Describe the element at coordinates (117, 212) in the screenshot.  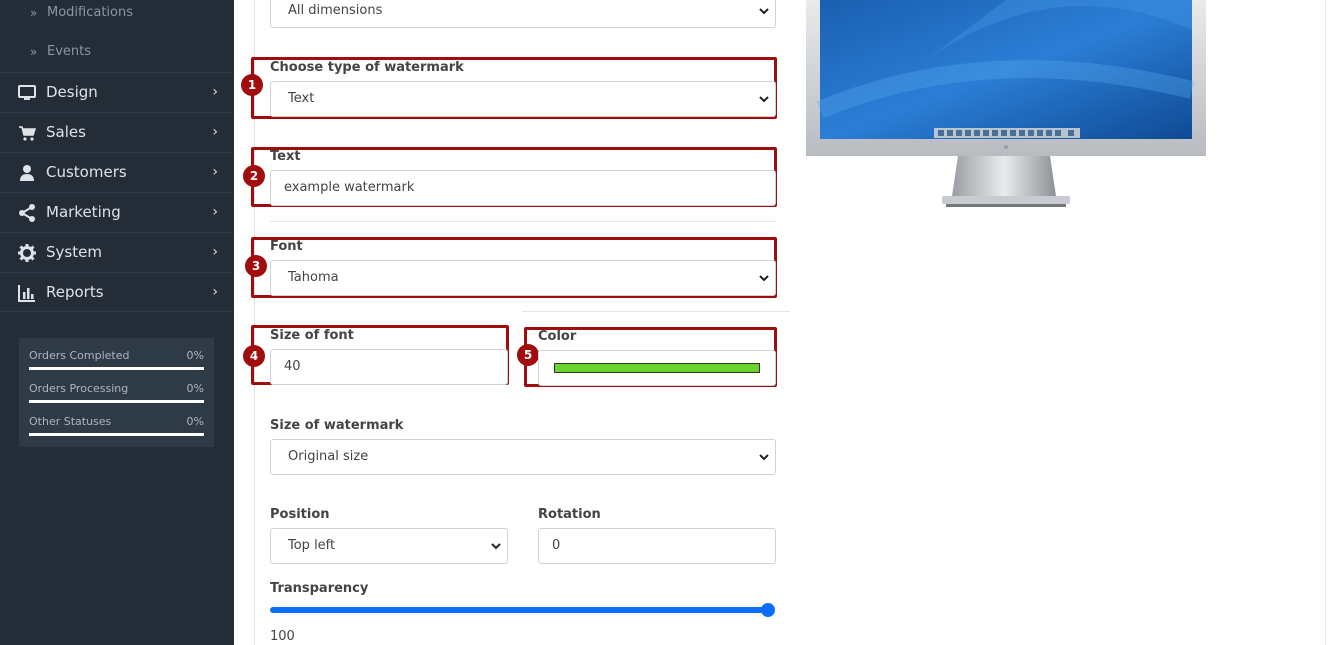
I see `sidebar-item-marketing: Marketing ›` at that location.